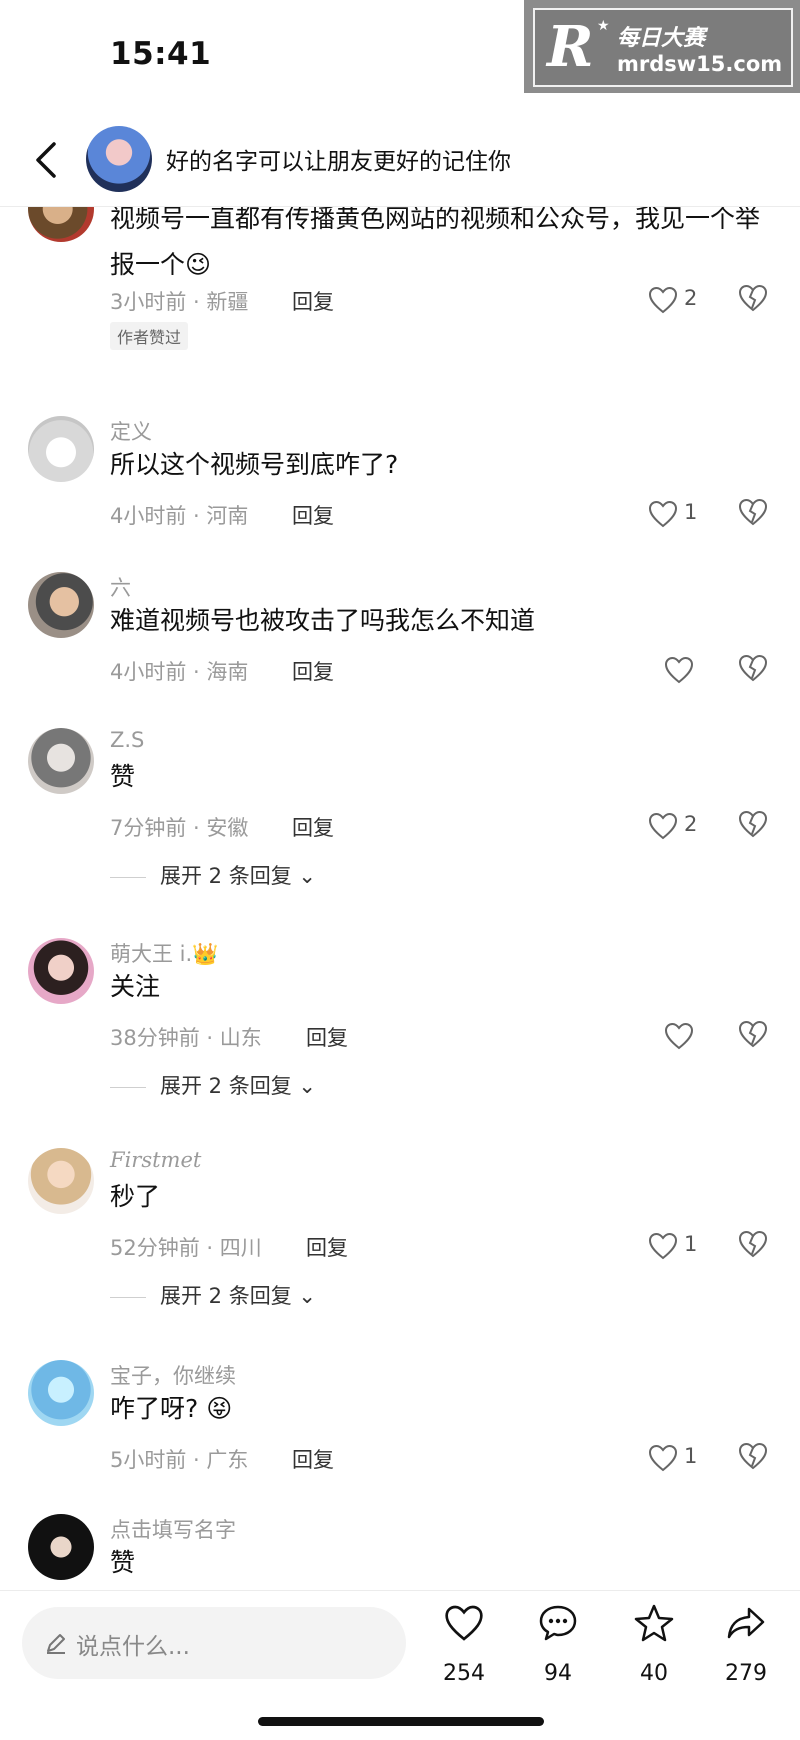 The height and width of the screenshot is (1740, 800). I want to click on comment-meta: 5小时前 · 广东, so click(179, 1460).